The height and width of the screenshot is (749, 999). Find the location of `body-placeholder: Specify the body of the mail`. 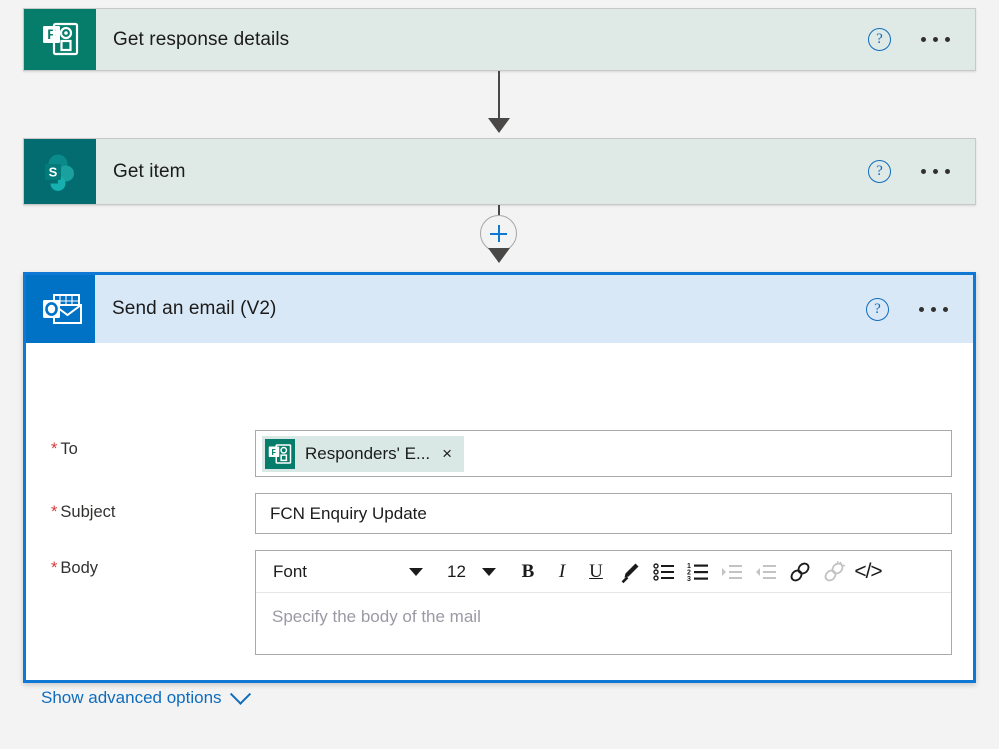

body-placeholder: Specify the body of the mail is located at coordinates (376, 616).